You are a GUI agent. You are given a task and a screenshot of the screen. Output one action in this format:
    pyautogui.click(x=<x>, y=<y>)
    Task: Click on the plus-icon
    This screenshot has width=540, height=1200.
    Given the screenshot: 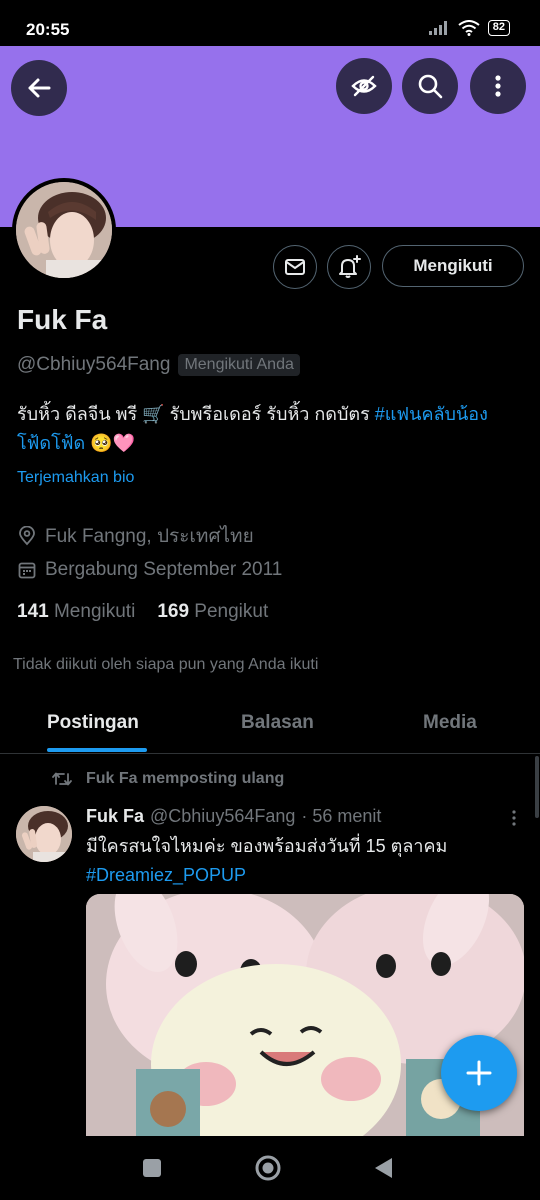 What is the action you would take?
    pyautogui.click(x=479, y=1073)
    